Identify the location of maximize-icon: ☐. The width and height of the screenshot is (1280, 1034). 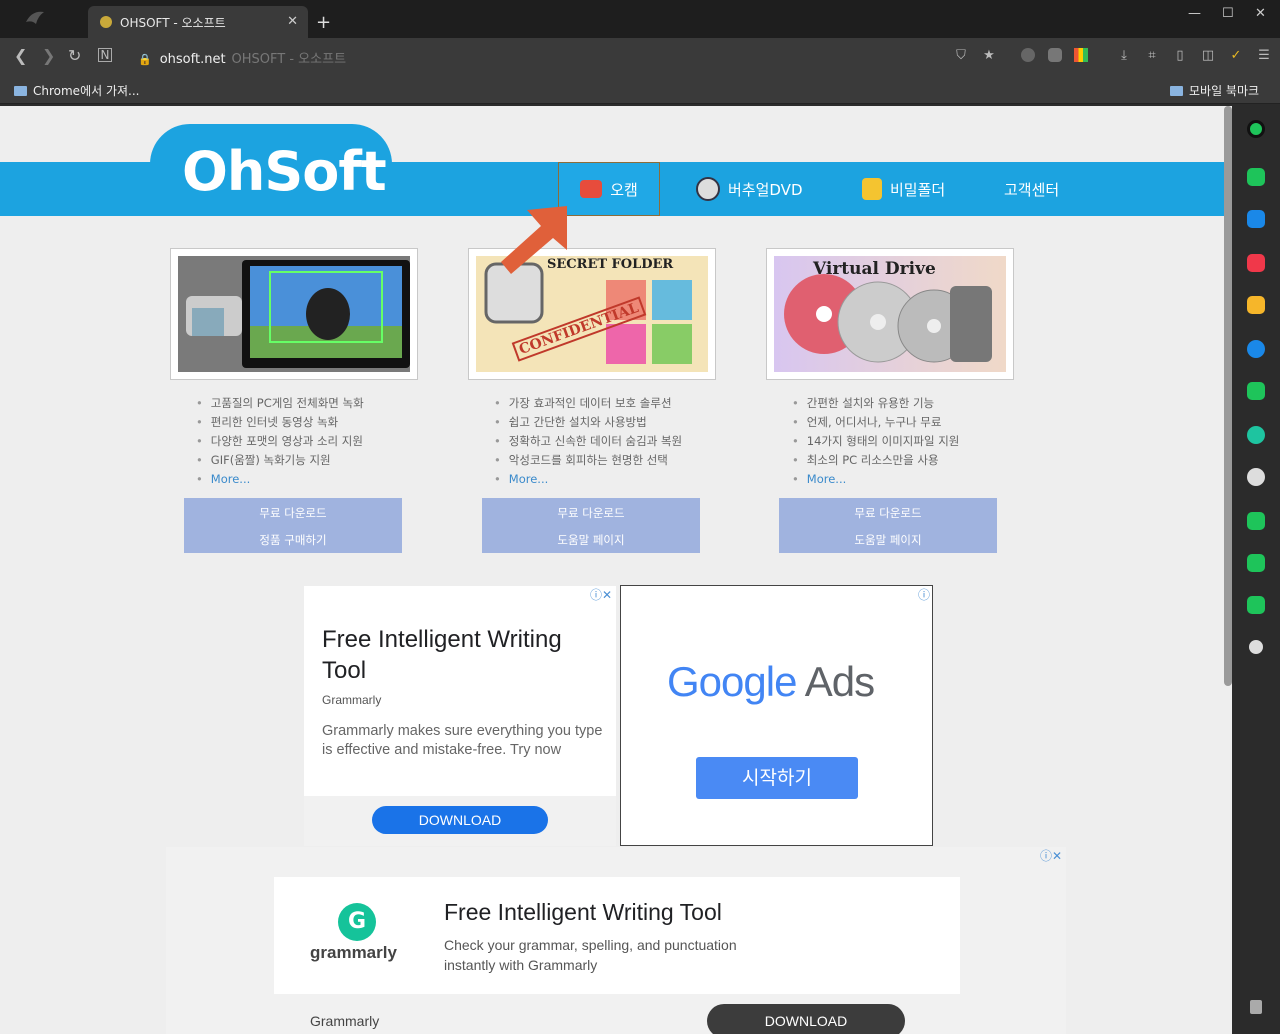
(1228, 13).